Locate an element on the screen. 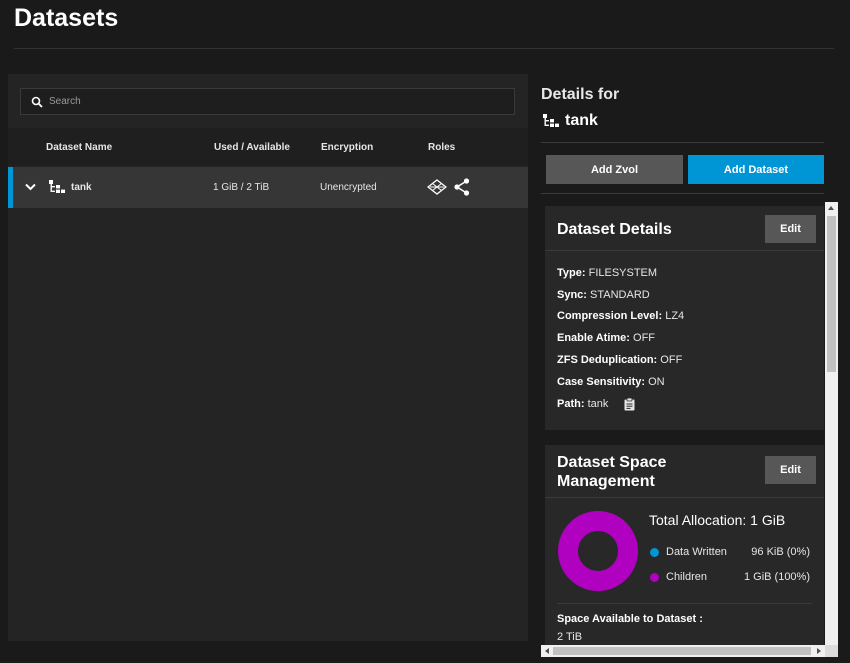 Image resolution: width=850 pixels, height=663 pixels. details-dataset-name: tank is located at coordinates (581, 120).